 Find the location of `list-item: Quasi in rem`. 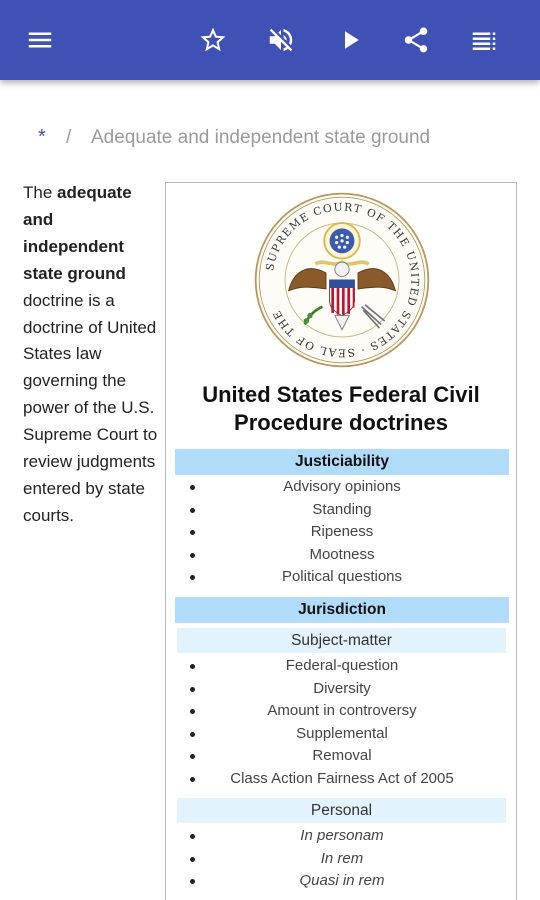

list-item: Quasi in rem is located at coordinates (342, 881).